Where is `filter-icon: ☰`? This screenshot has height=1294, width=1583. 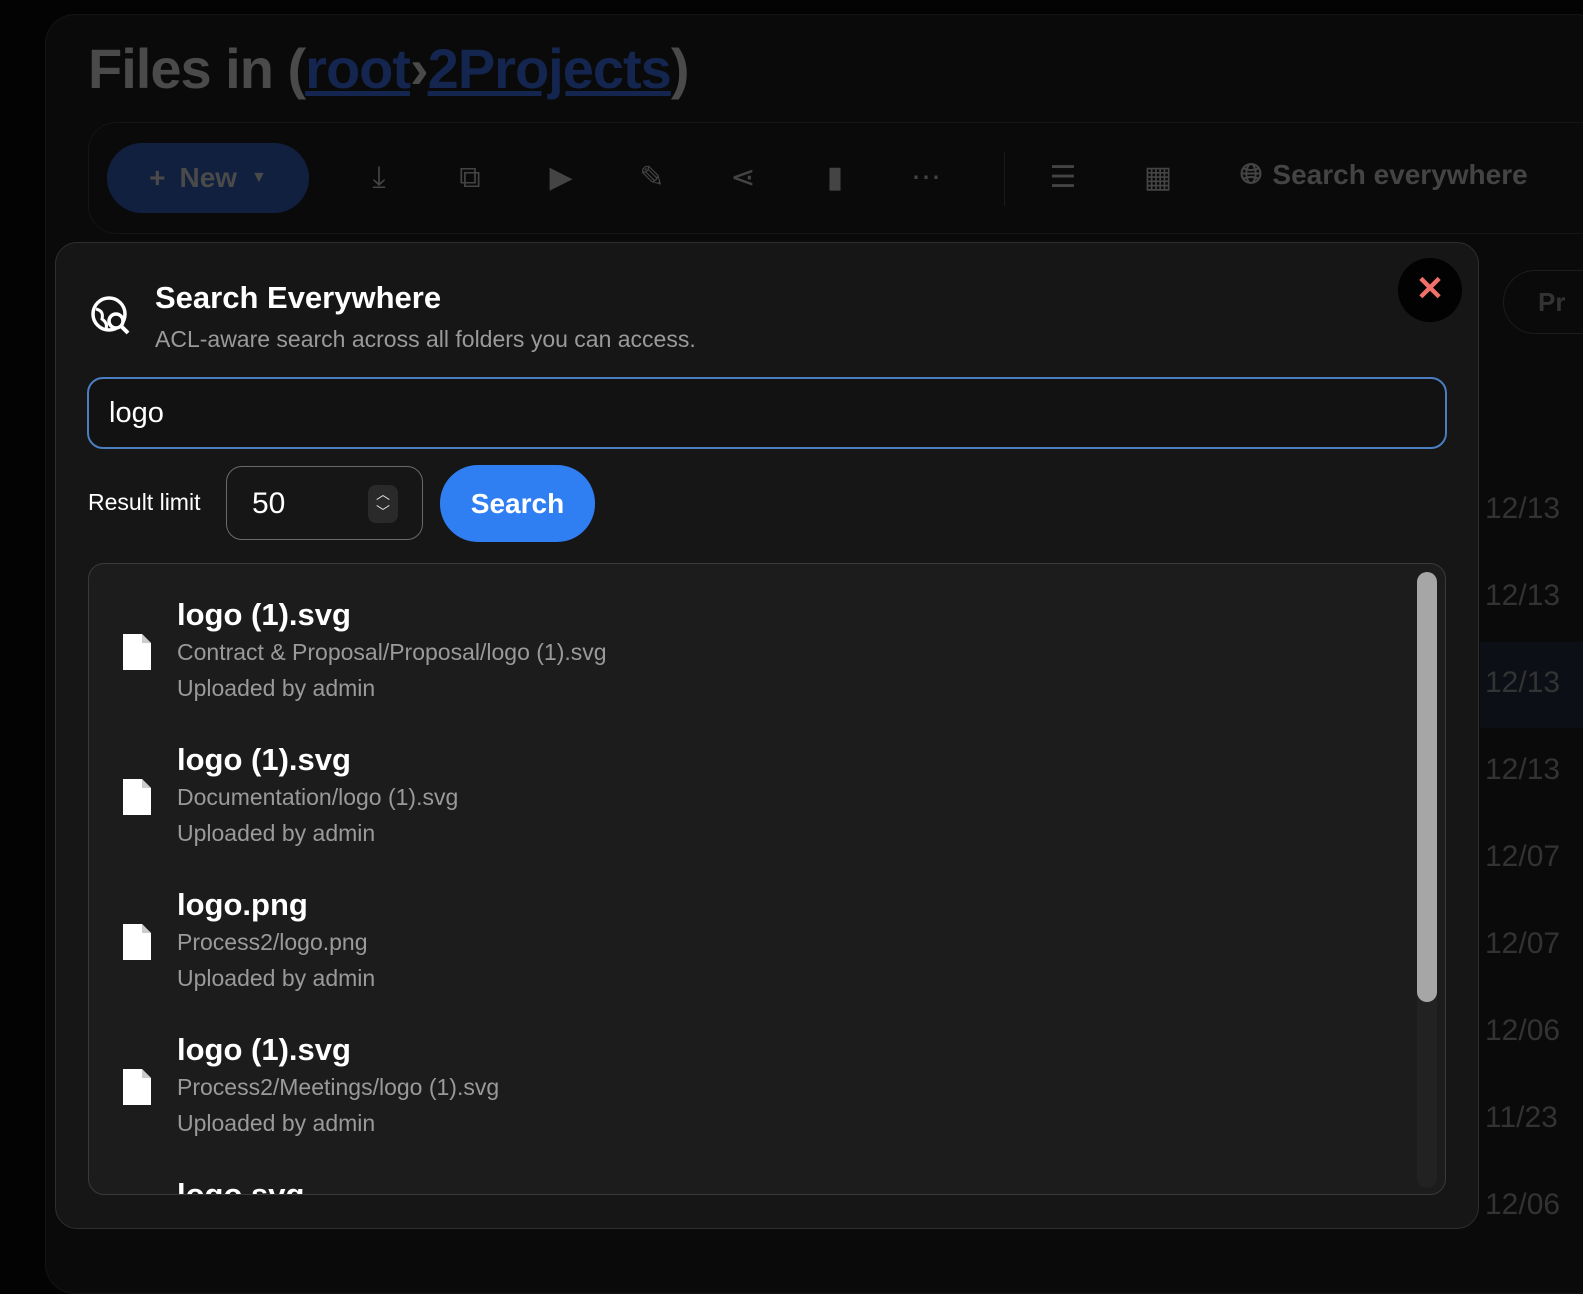 filter-icon: ☰ is located at coordinates (1063, 178).